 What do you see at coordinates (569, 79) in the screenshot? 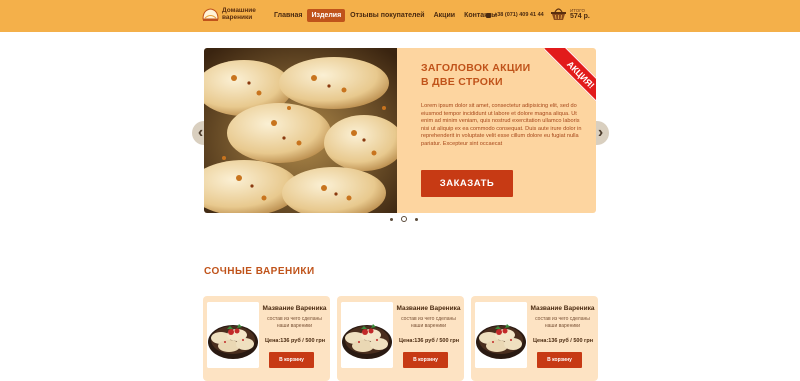
I see `promo-ribbon-label: АКЦИЯ!` at bounding box center [569, 79].